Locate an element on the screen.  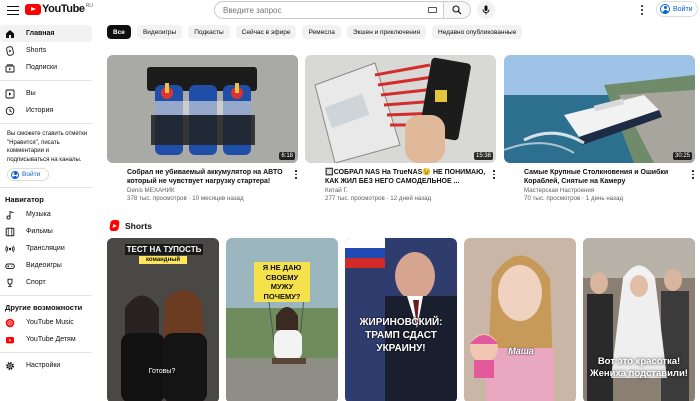
video-meta: 277 тыс. просмотров · 12 дней назад is located at coordinates (378, 198).